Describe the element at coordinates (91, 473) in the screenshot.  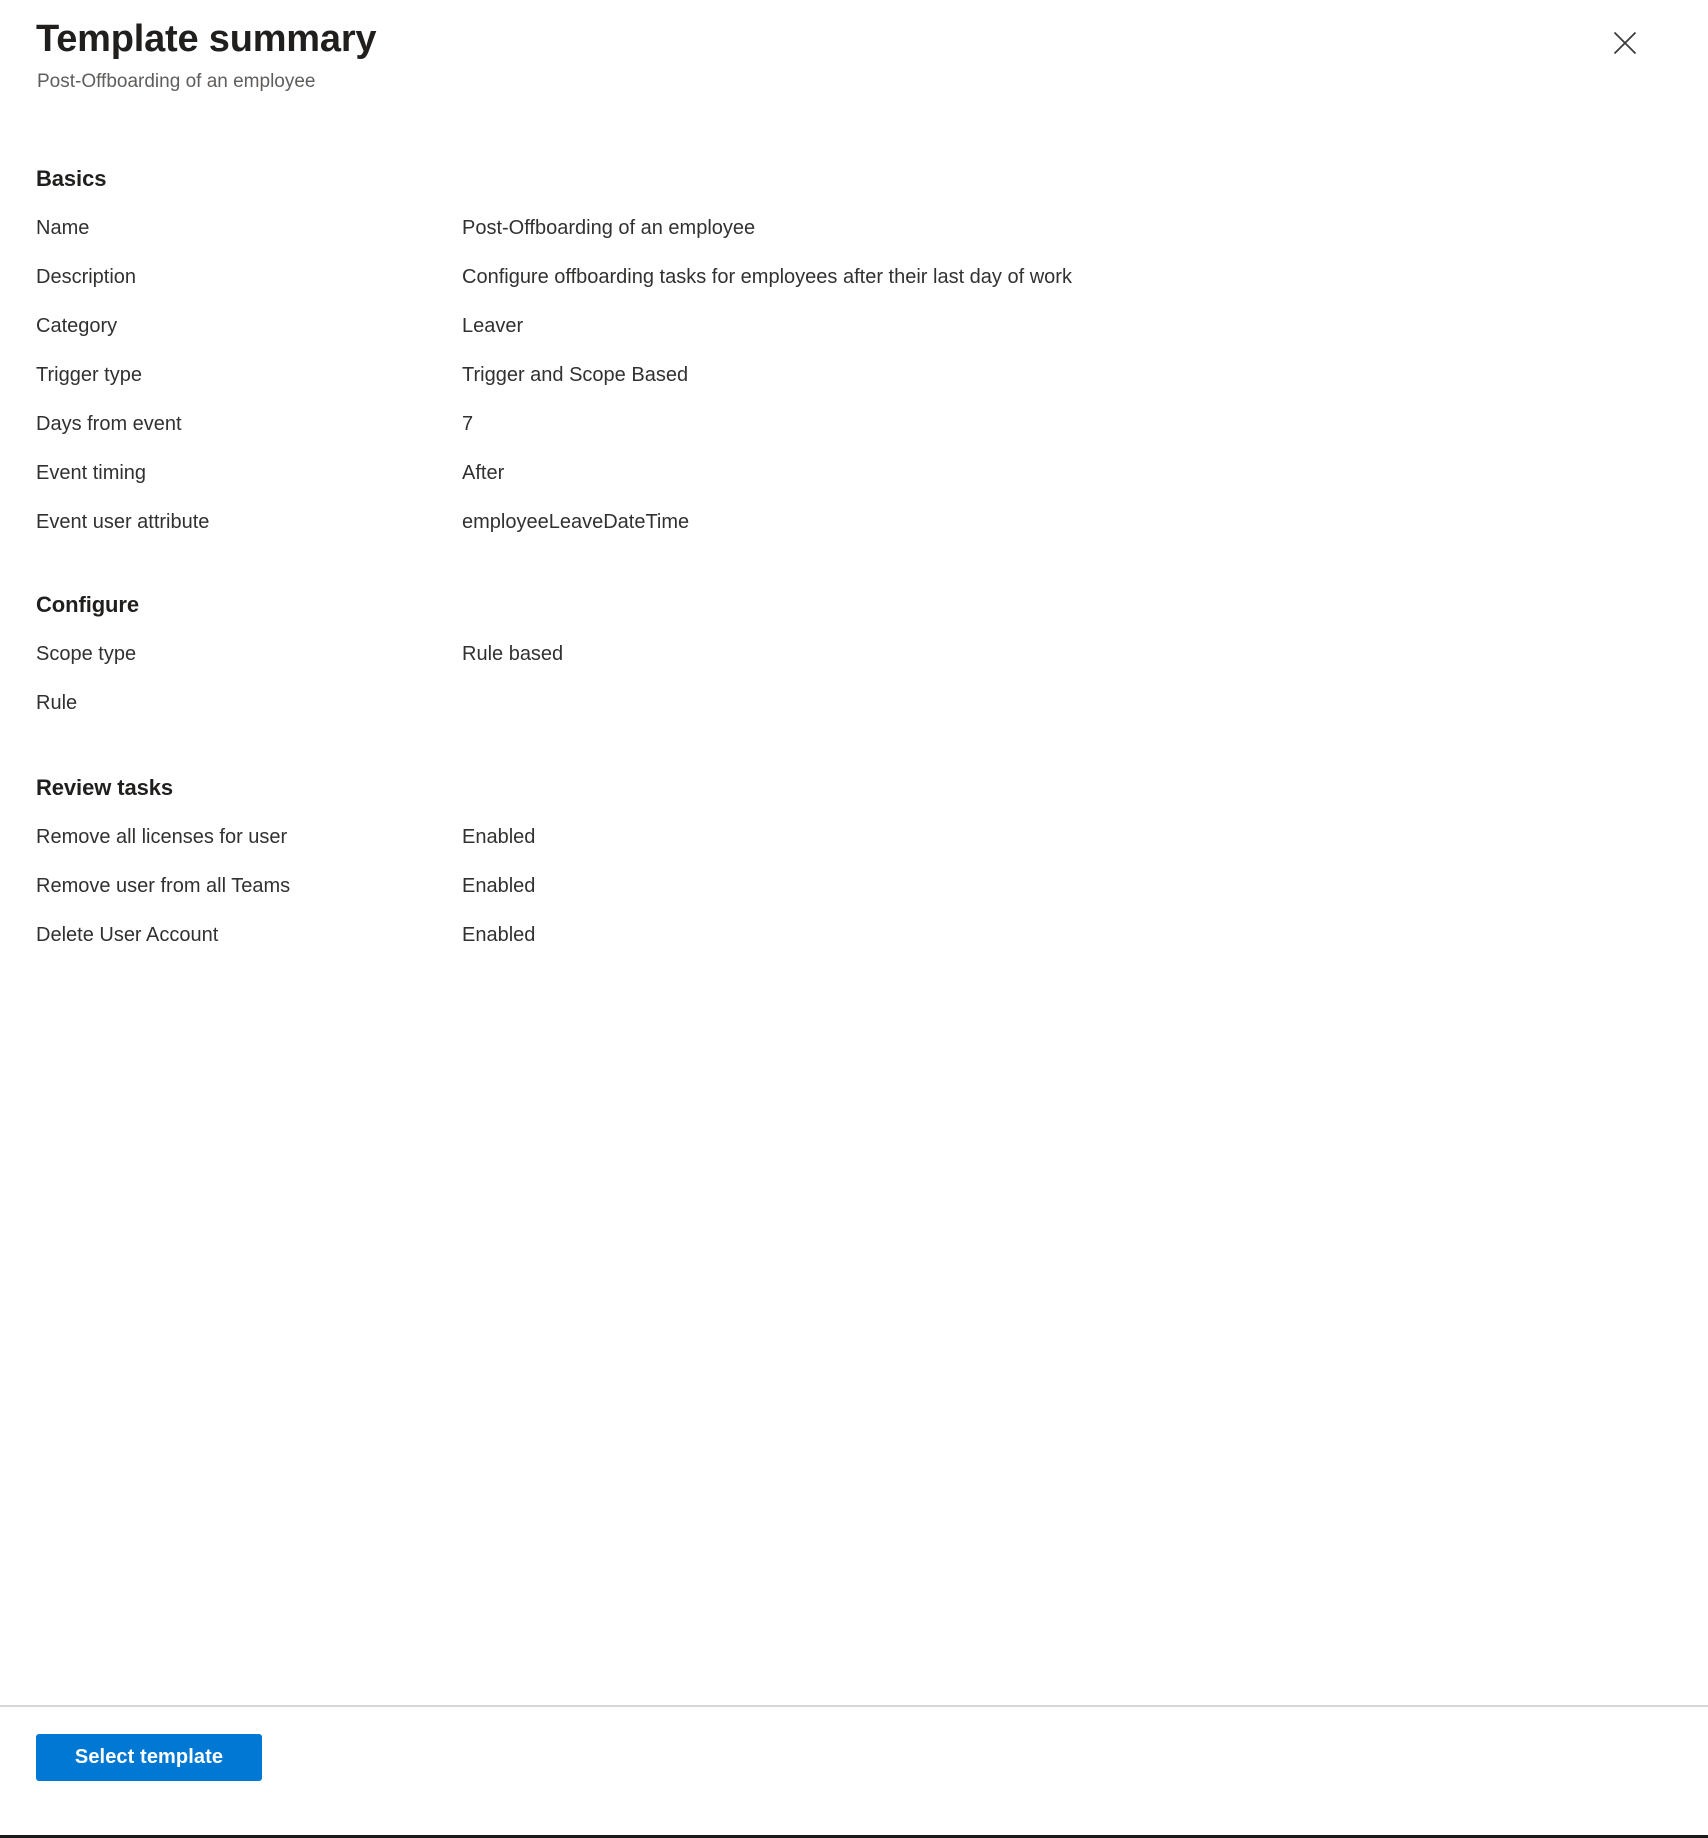
I see `row-label: Event timing` at that location.